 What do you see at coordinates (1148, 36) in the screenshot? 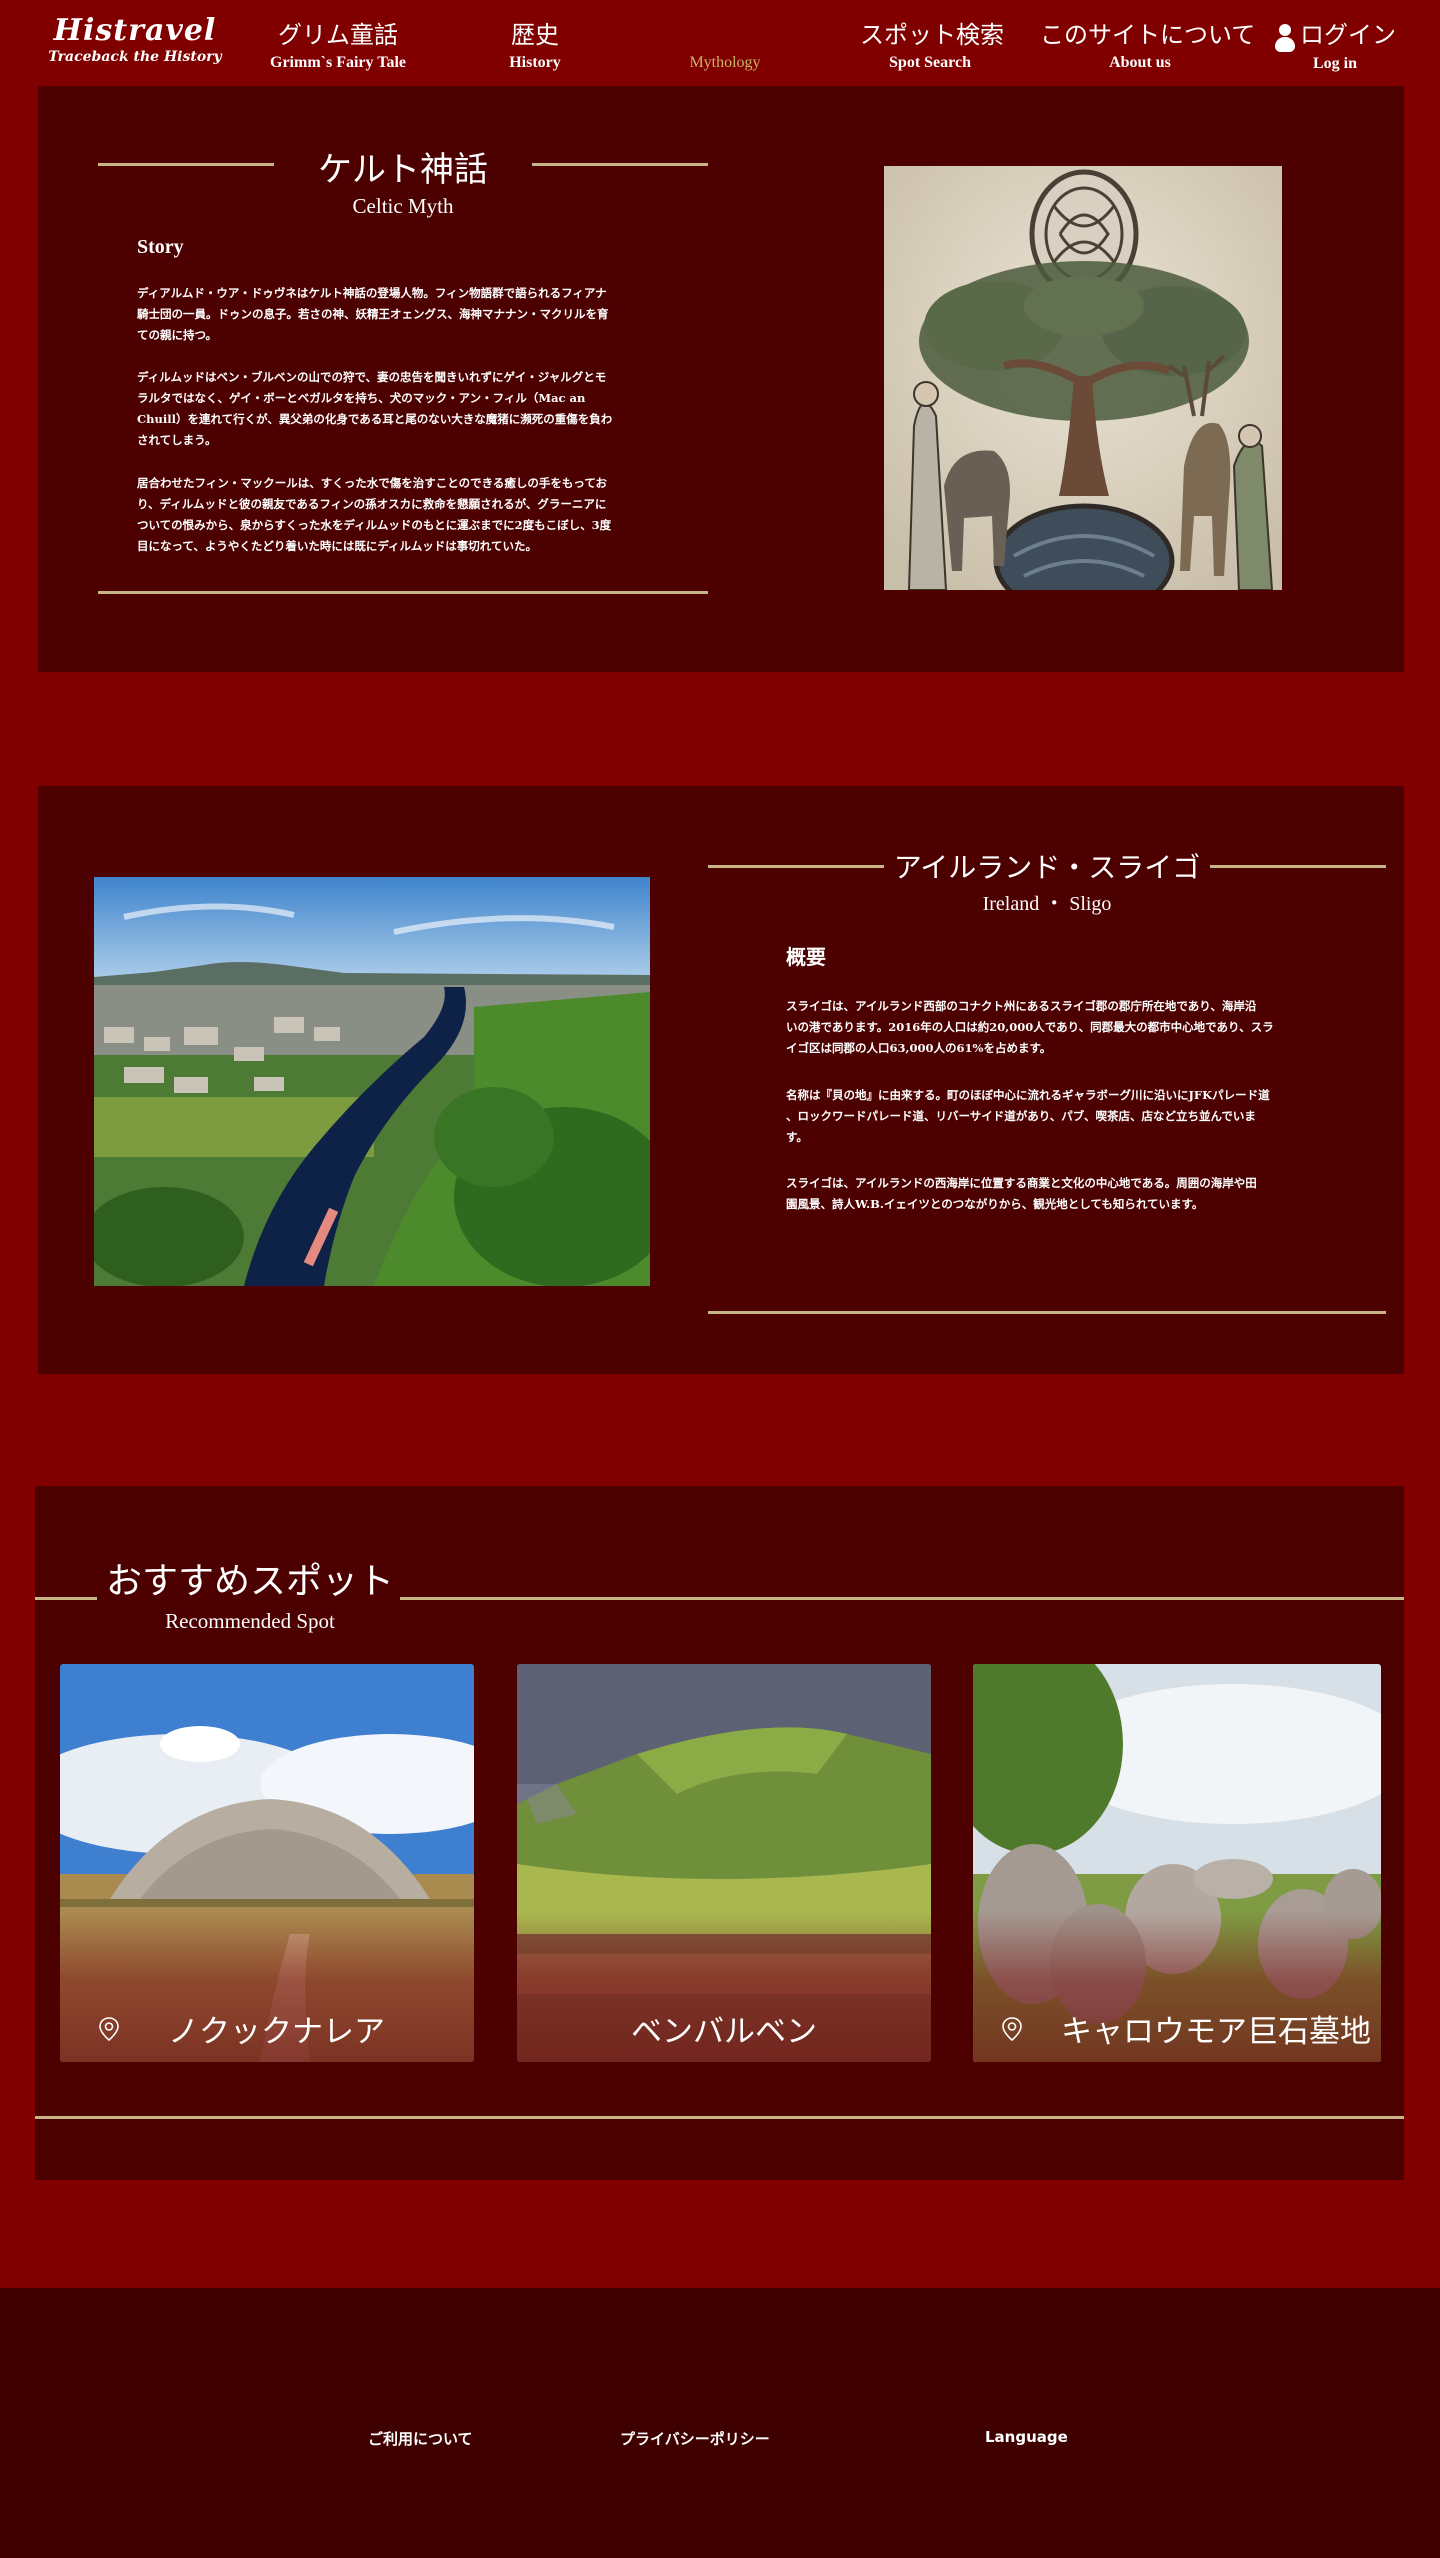
I see `nav-about-jp: このサイトについて` at bounding box center [1148, 36].